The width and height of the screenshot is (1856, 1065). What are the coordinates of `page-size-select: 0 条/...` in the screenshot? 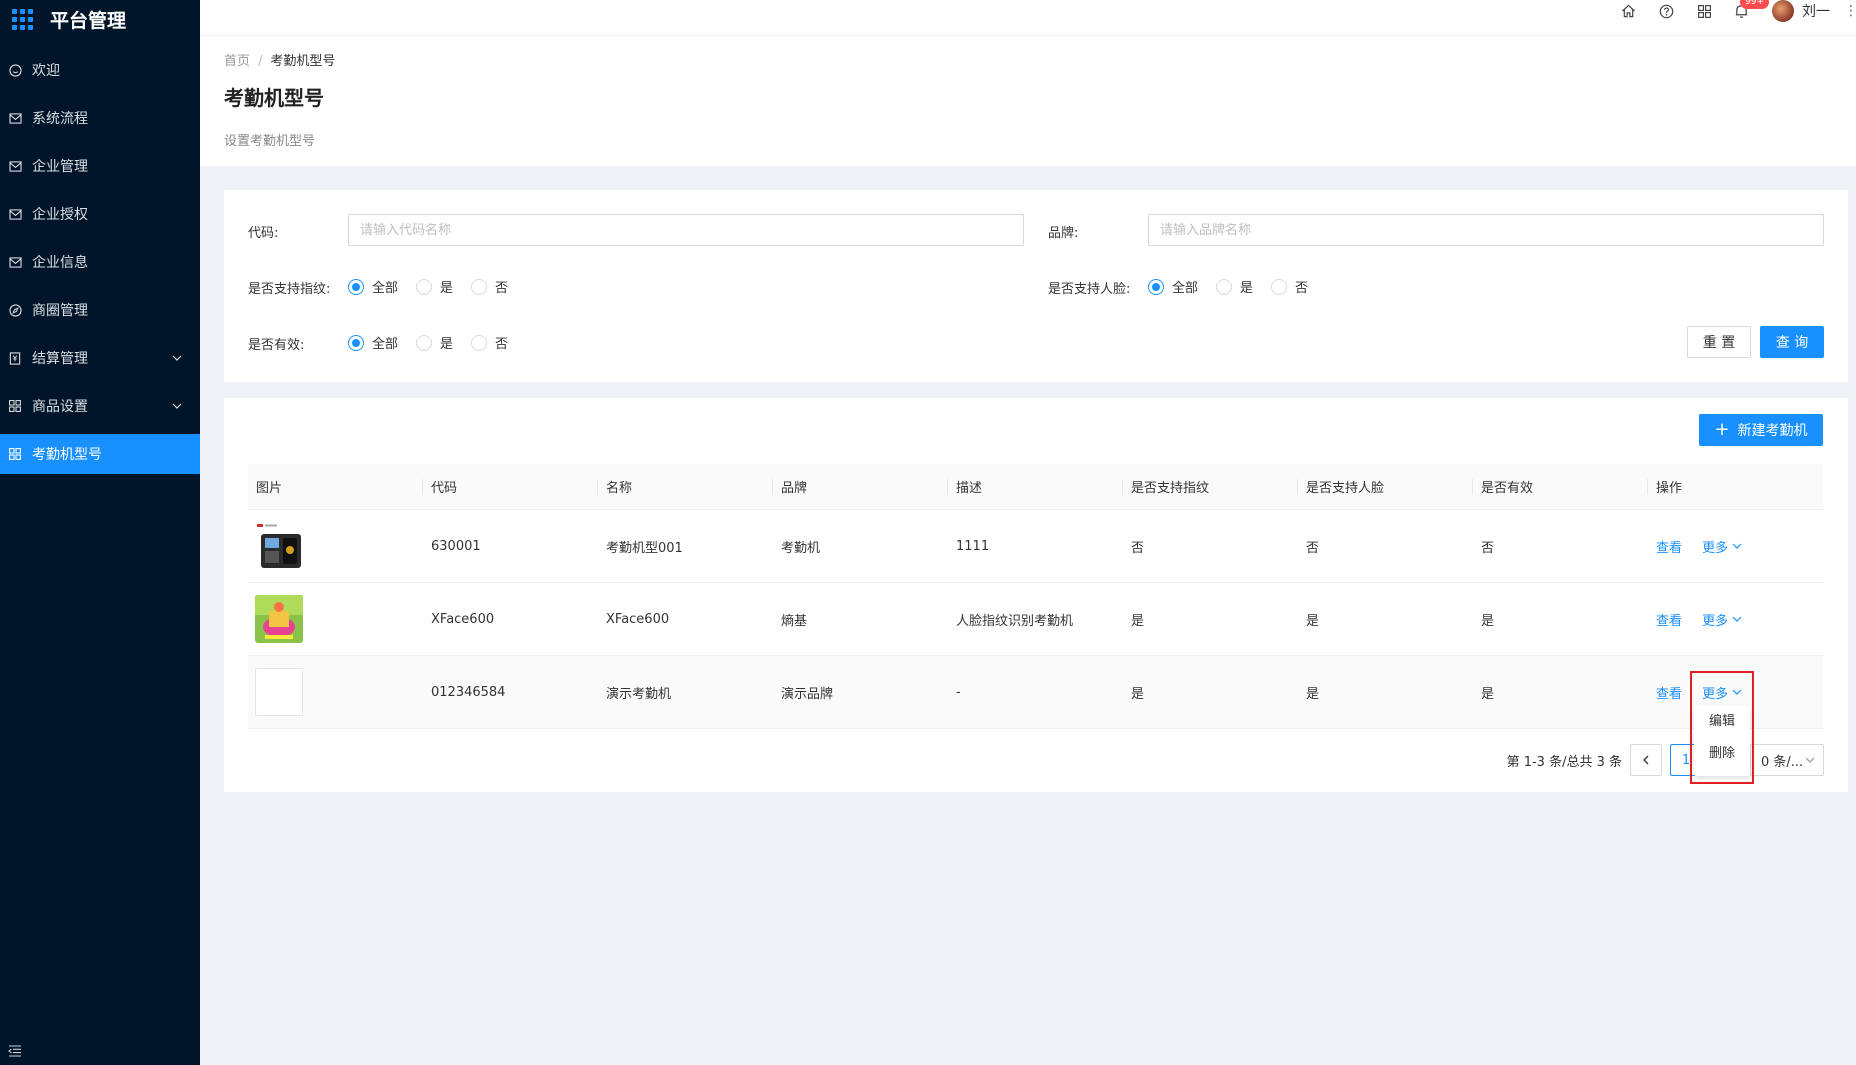 It's located at (1787, 760).